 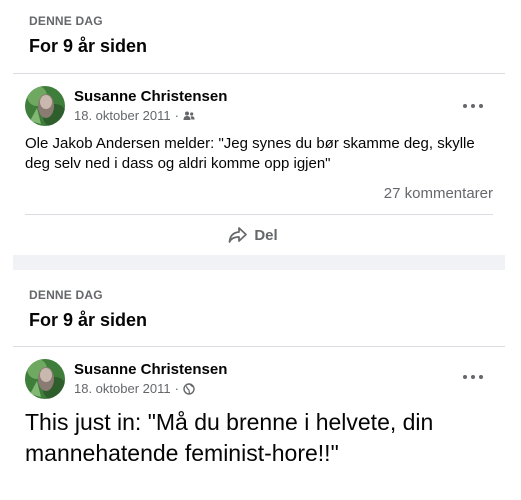 I want to click on memory-header-2: DENNE DAG For 9 år siden, so click(x=88, y=309).